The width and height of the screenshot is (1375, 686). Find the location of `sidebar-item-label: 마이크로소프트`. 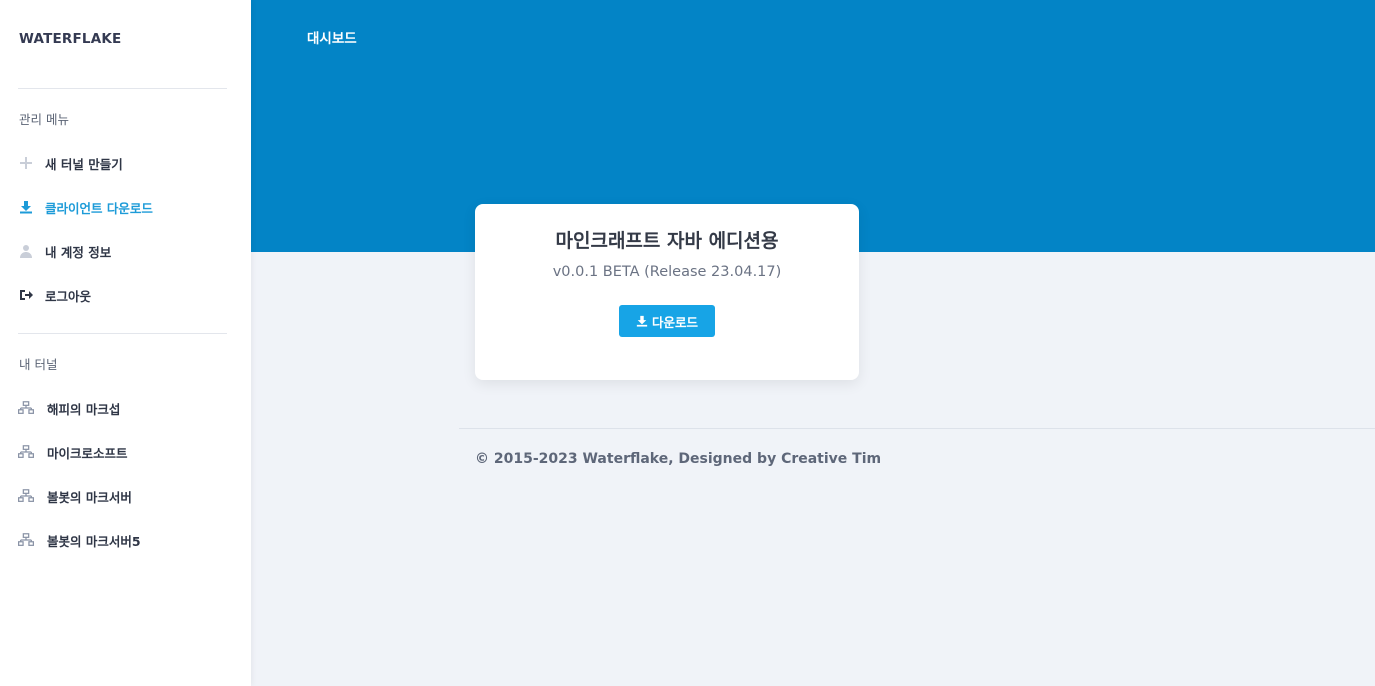

sidebar-item-label: 마이크로소프트 is located at coordinates (87, 453).